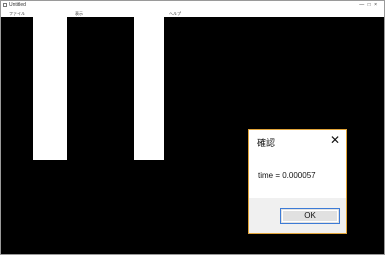 This screenshot has height=255, width=385. Describe the element at coordinates (175, 13) in the screenshot. I see `menu-item-help: ヘルプ` at that location.